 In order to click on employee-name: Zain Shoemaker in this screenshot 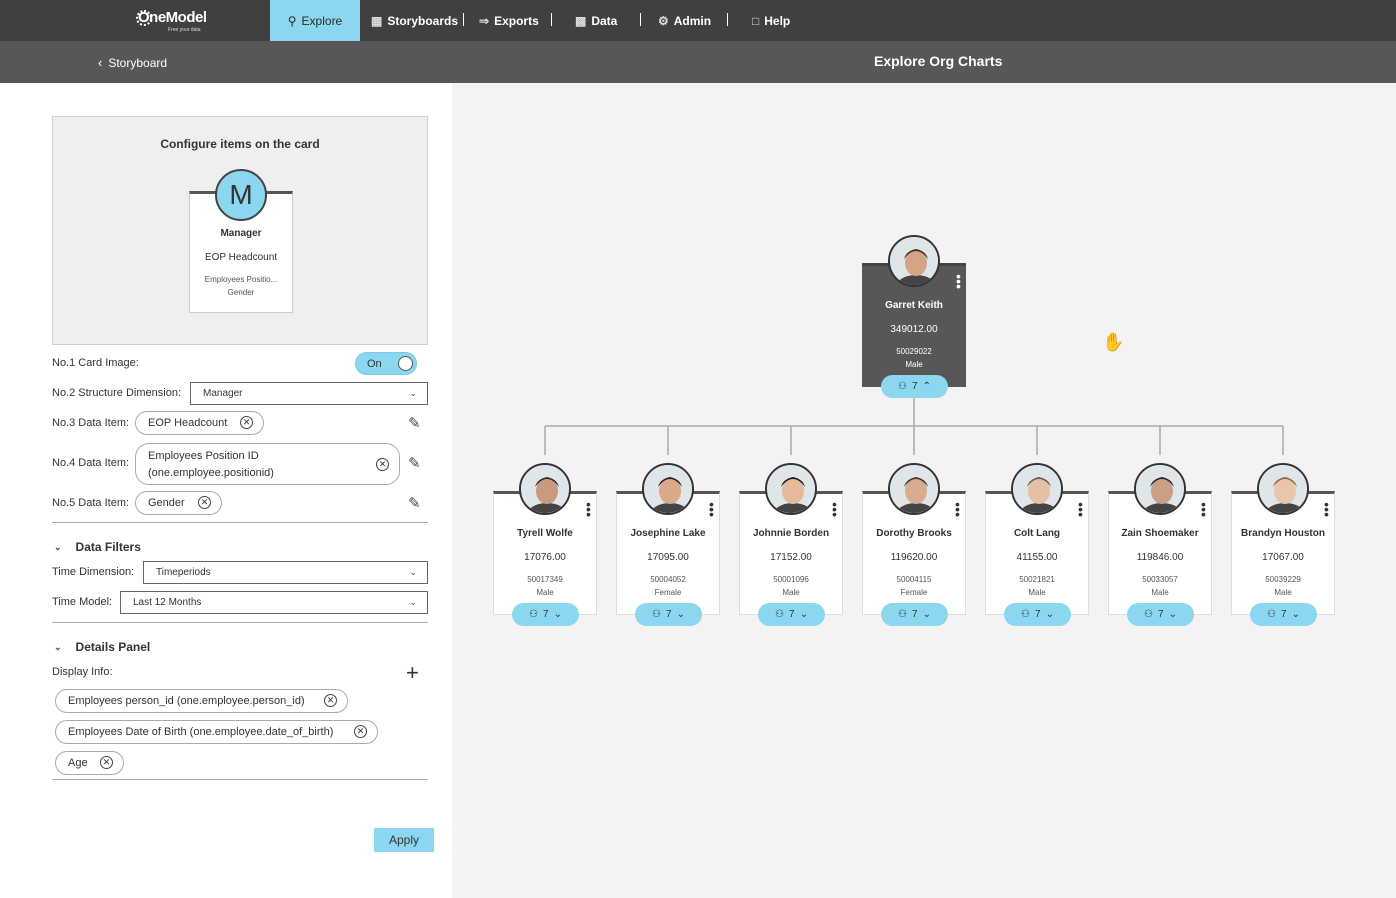, I will do `click(1160, 533)`.